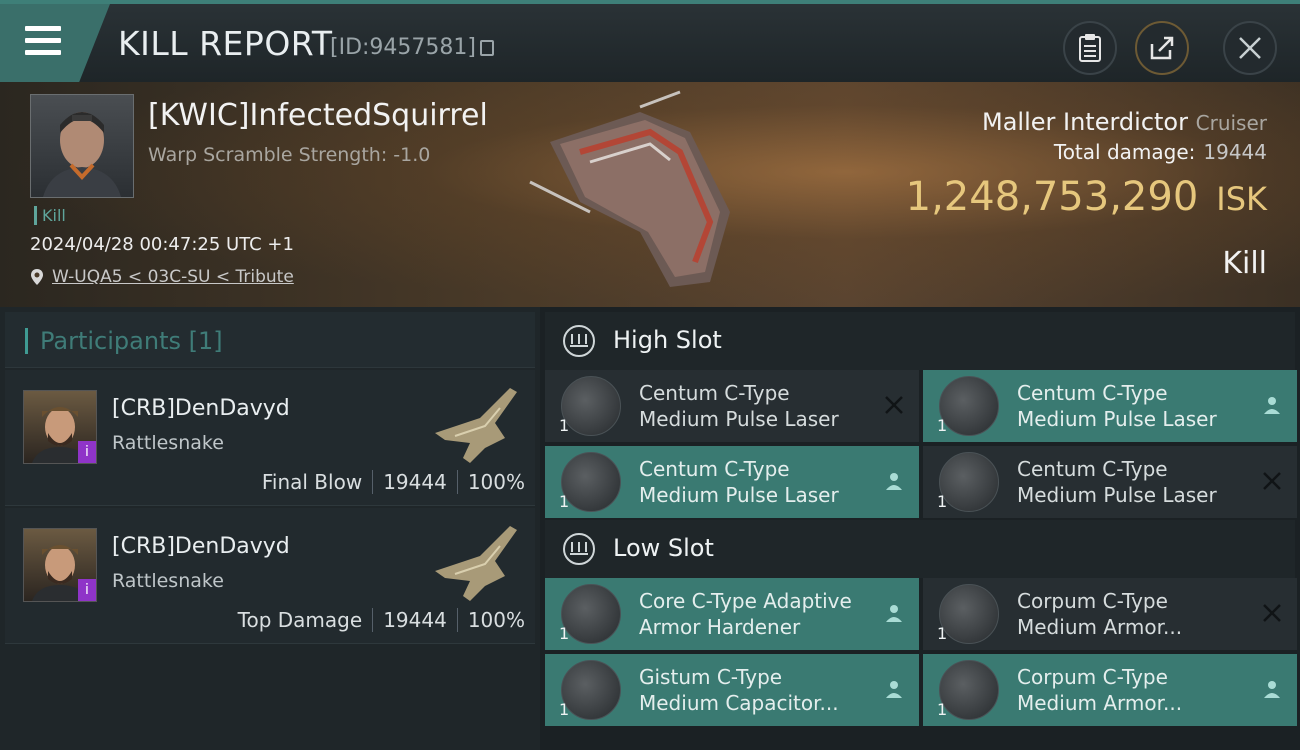 This screenshot has width=1300, height=750. What do you see at coordinates (173, 277) in the screenshot?
I see `location-link: W-UQA5 < 03C-SU < Tribute` at bounding box center [173, 277].